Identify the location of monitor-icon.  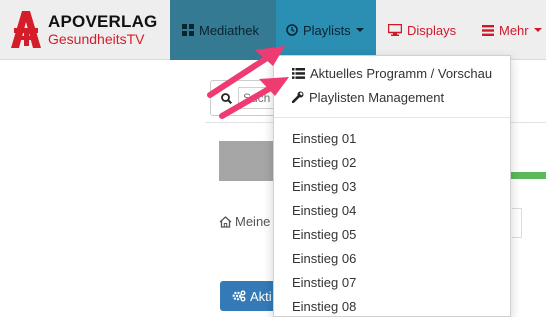
(395, 30).